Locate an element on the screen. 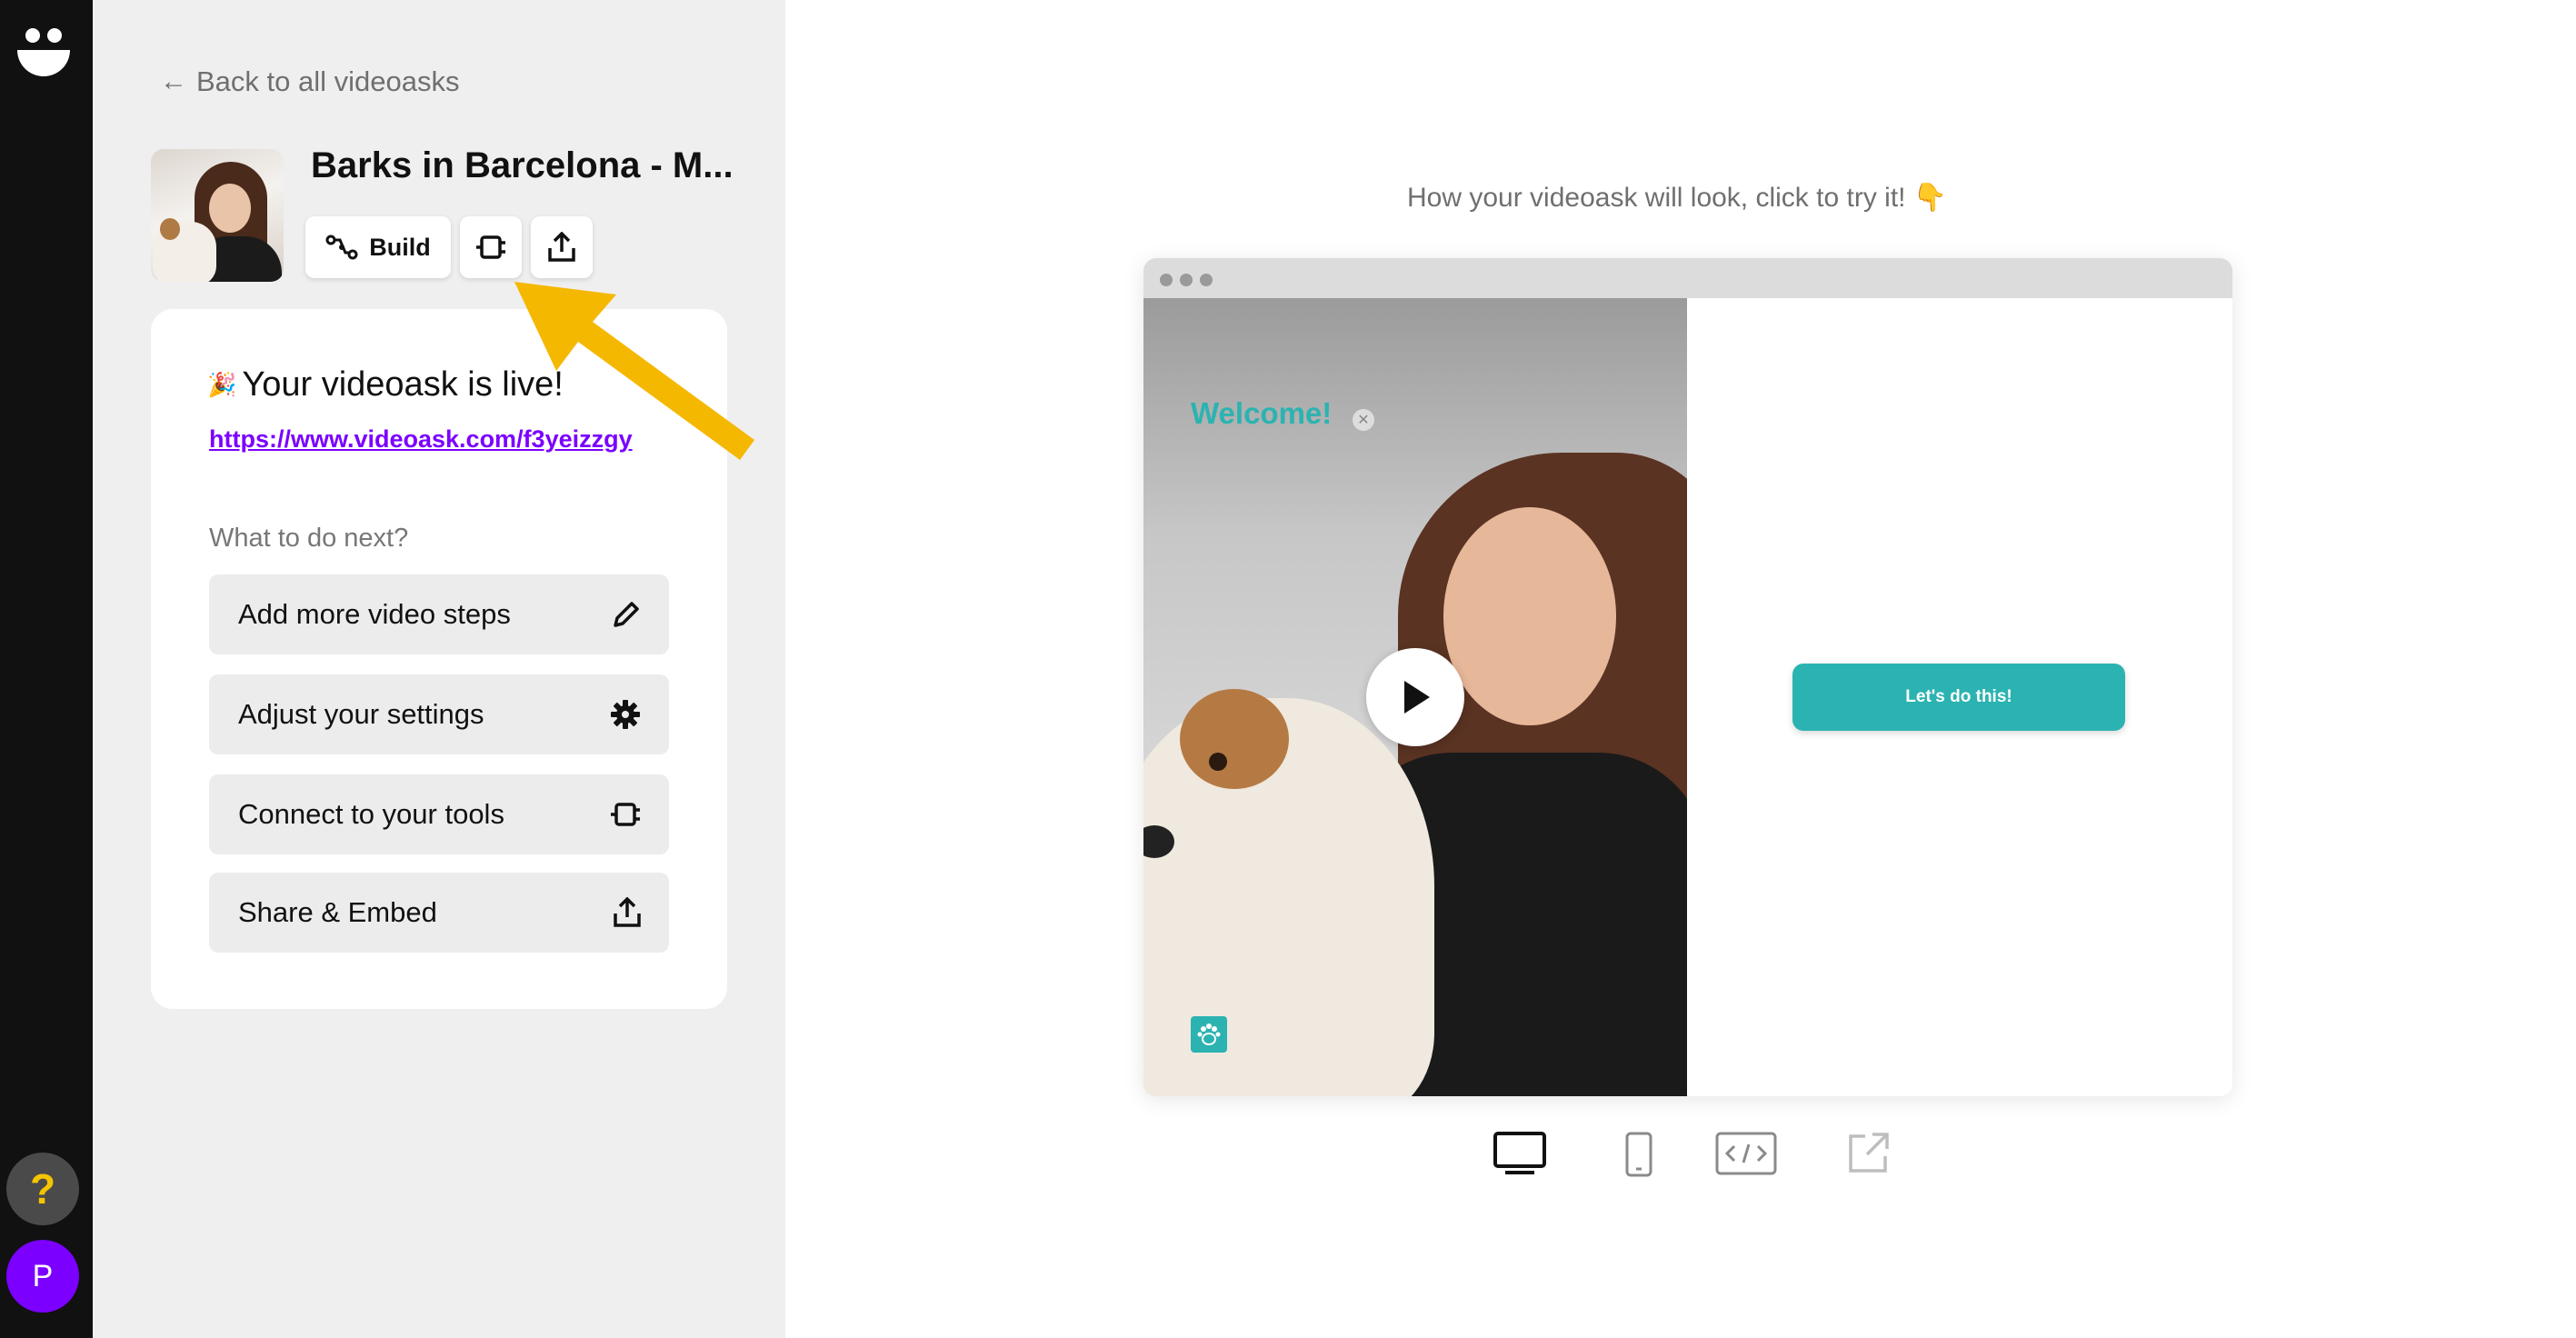  app-rail: ? P is located at coordinates (46, 669).